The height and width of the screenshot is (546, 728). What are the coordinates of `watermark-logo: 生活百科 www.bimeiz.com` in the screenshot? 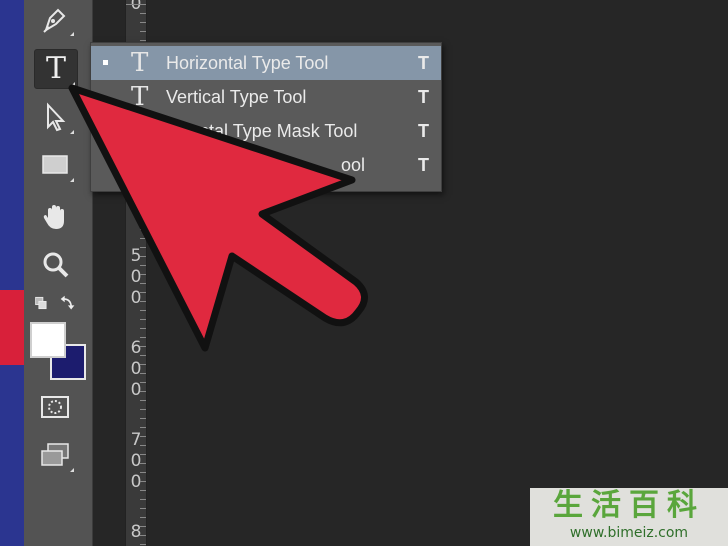 It's located at (629, 517).